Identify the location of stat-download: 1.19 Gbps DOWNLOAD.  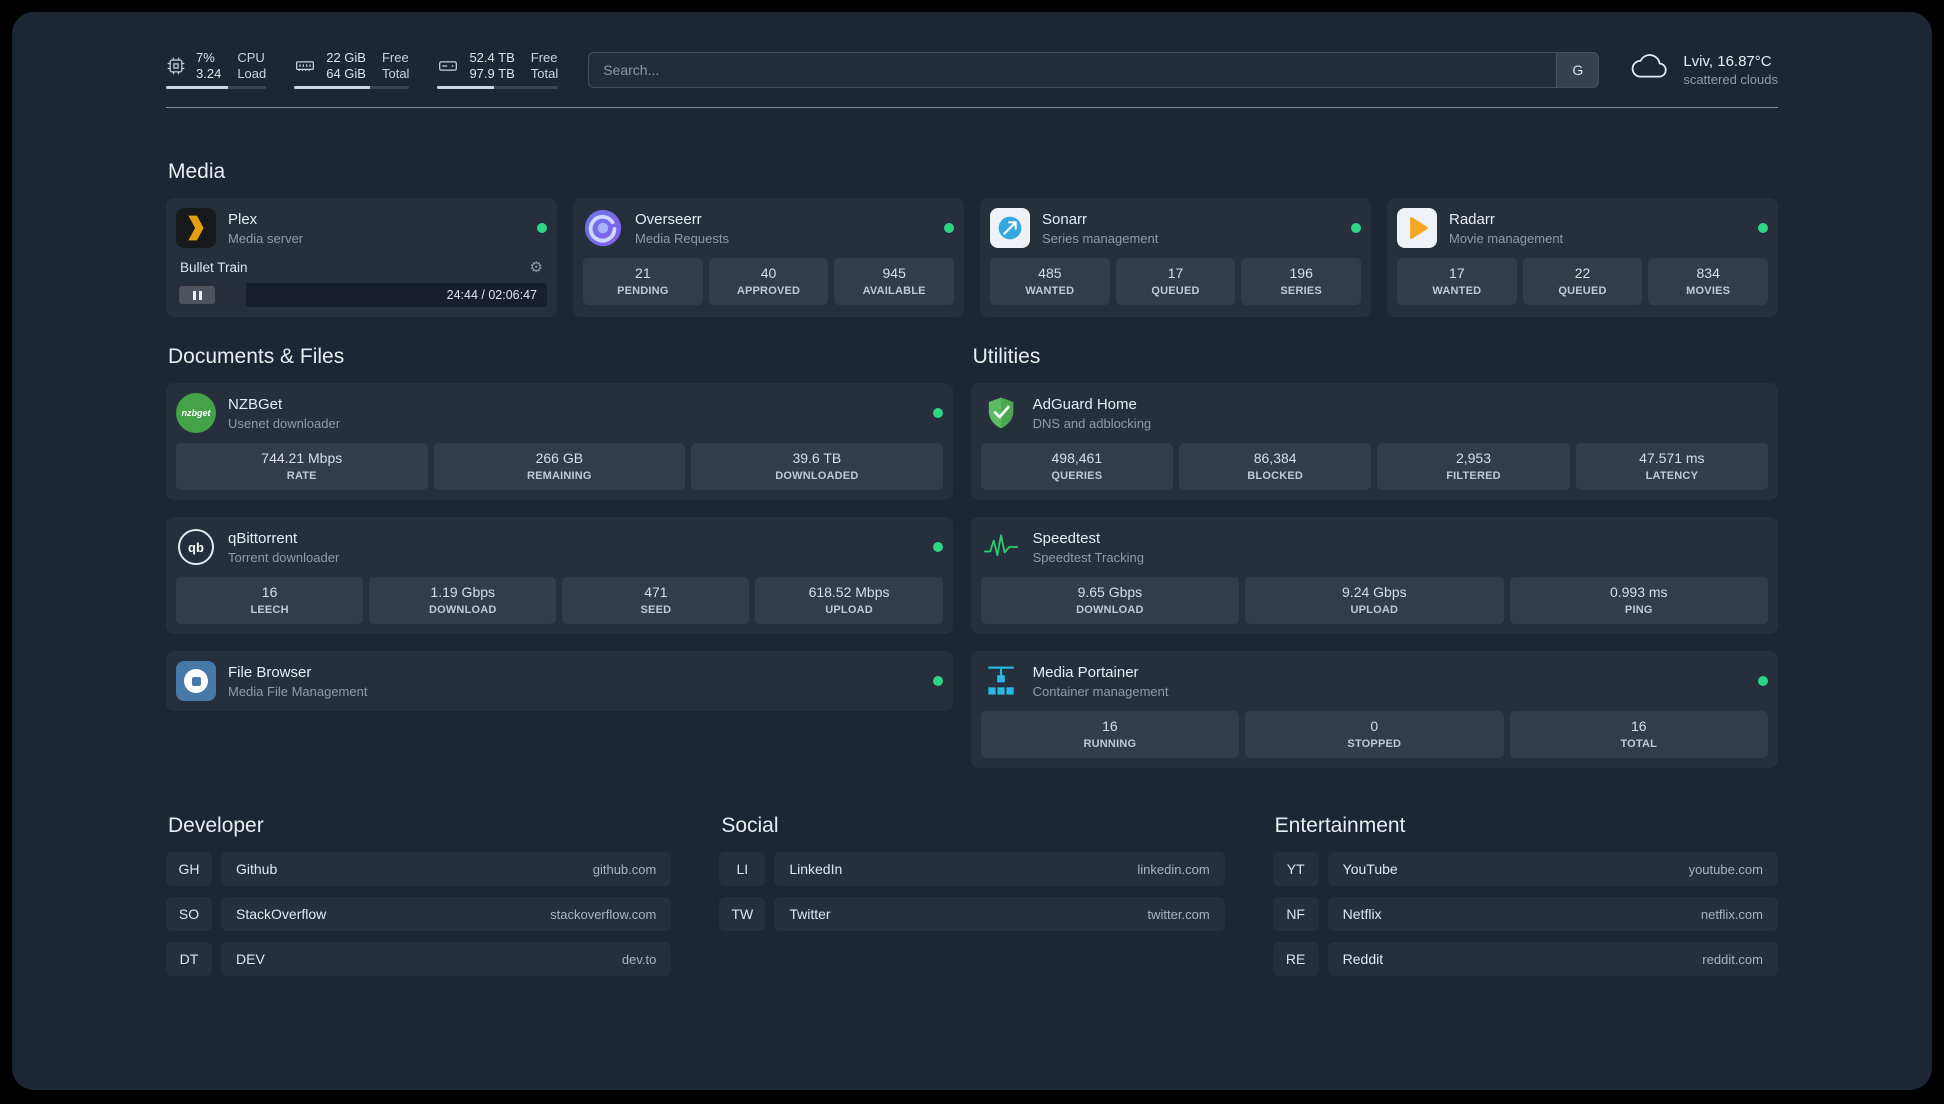
(463, 600).